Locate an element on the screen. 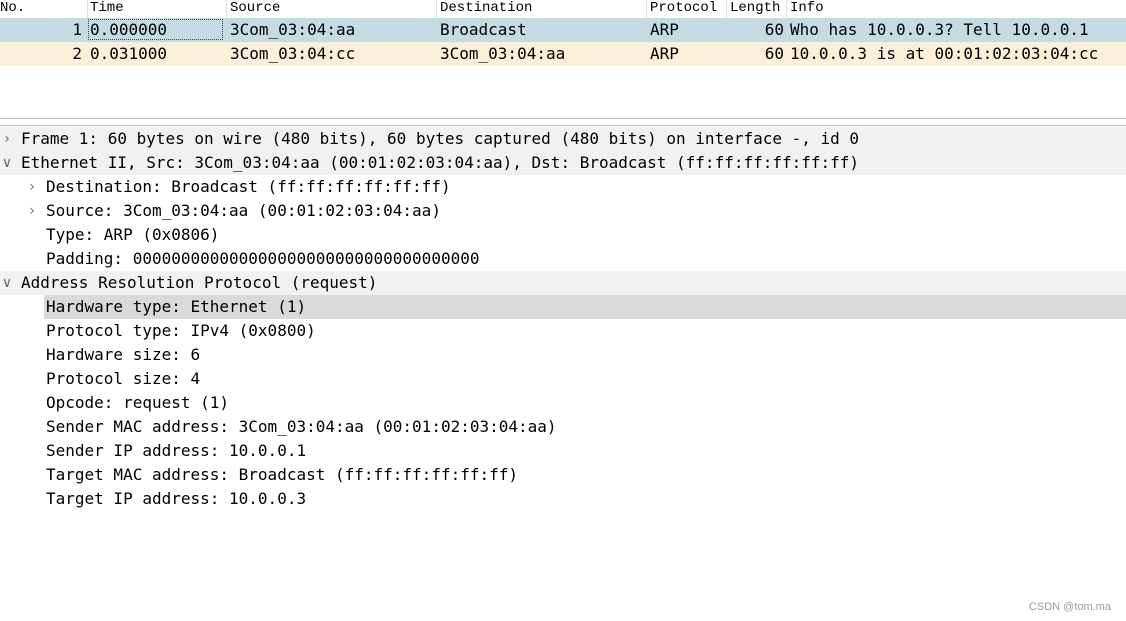  column-header-no: No. is located at coordinates (40, 9).